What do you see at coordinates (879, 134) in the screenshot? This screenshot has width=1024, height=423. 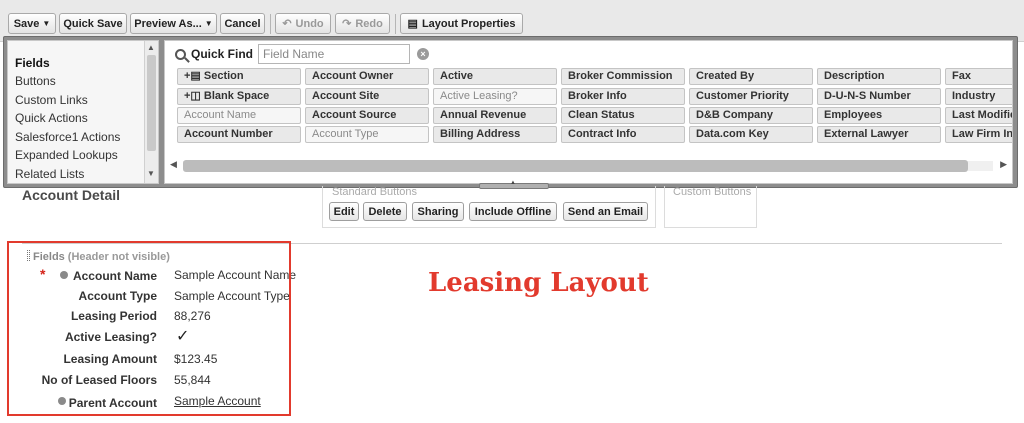 I see `field-tile-external-lawyer: External Lawyer` at bounding box center [879, 134].